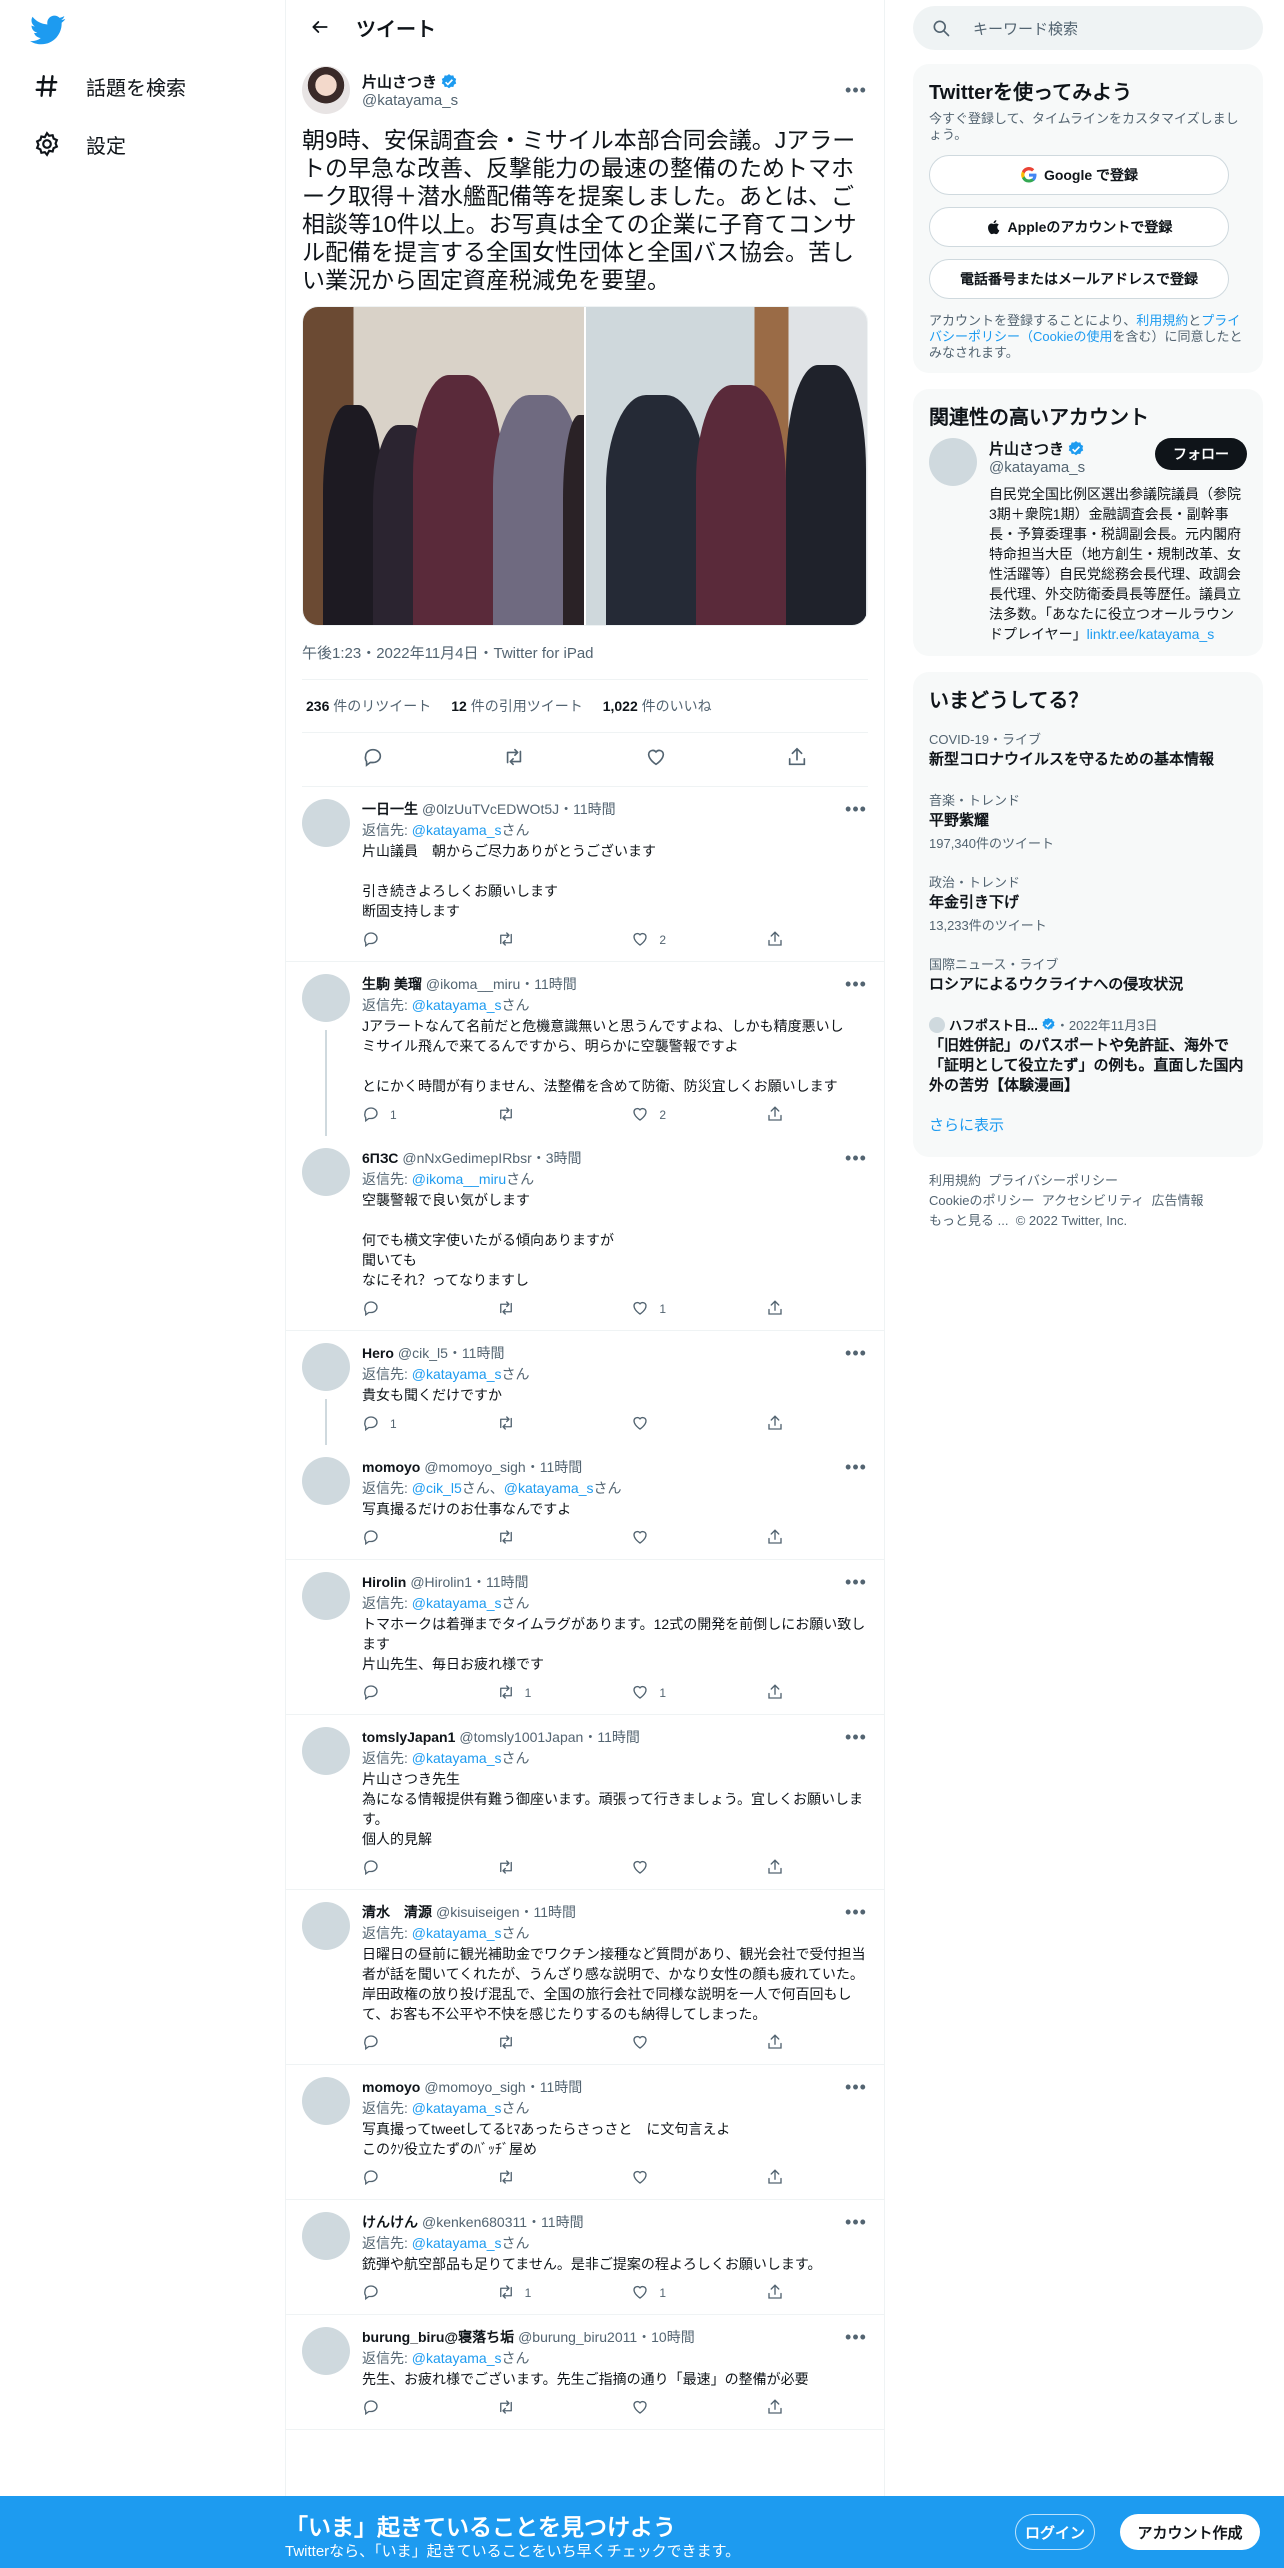 Image resolution: width=1284 pixels, height=2568 pixels. Describe the element at coordinates (384, 1582) in the screenshot. I see `reply-author-name: Hirolin` at that location.